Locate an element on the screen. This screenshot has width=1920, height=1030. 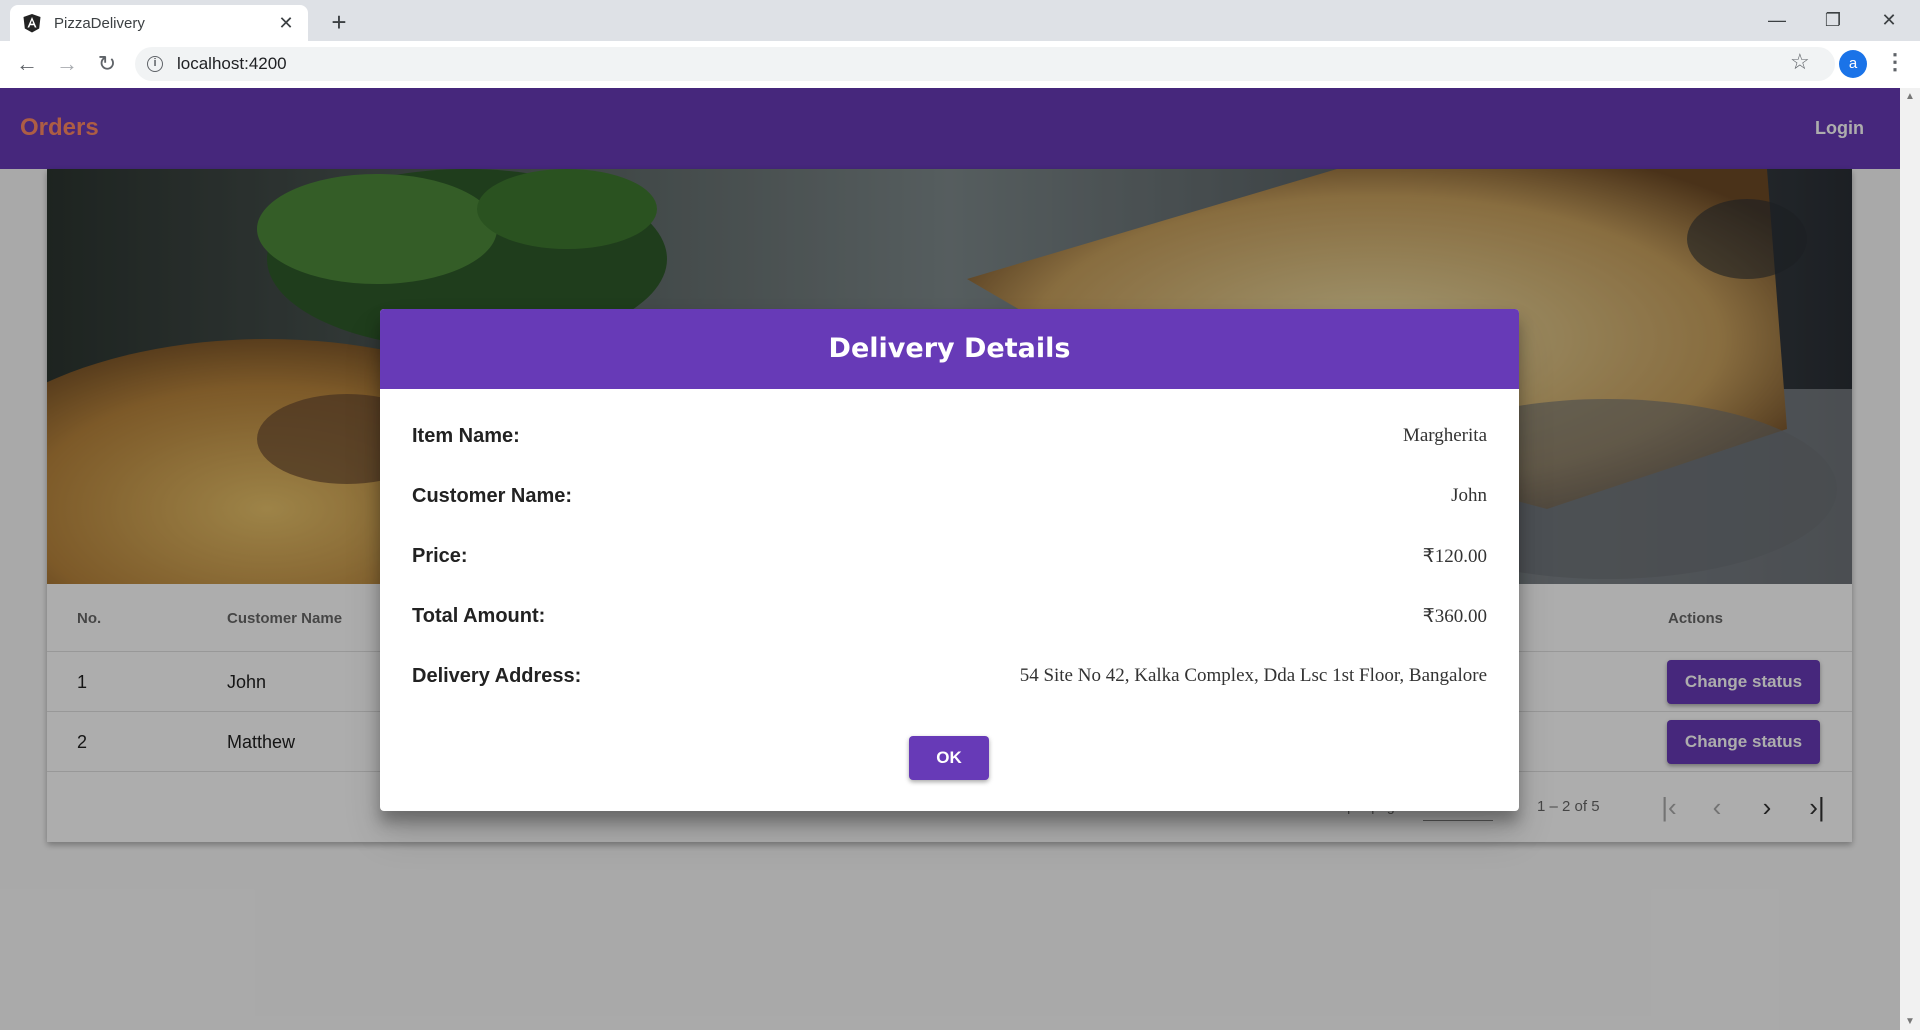
dialog-title: Delivery Details is located at coordinates (949, 348).